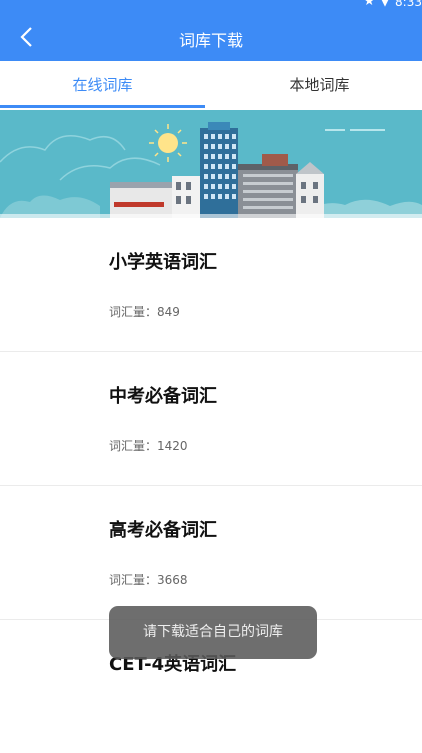 The height and width of the screenshot is (753, 422). What do you see at coordinates (148, 580) in the screenshot?
I see `vocab-item-count: 词汇量：3668` at bounding box center [148, 580].